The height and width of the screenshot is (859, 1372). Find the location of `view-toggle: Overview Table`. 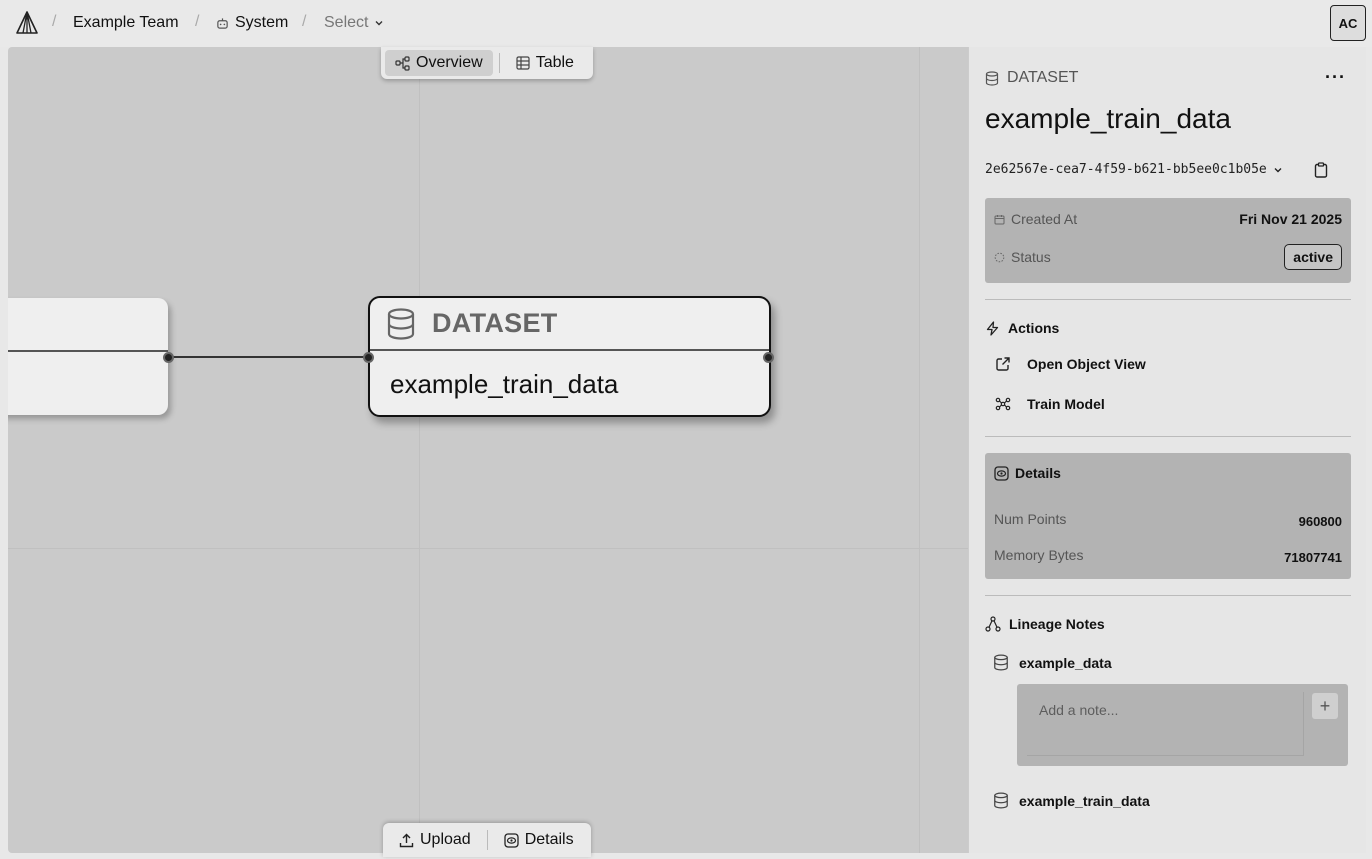

view-toggle: Overview Table is located at coordinates (487, 63).